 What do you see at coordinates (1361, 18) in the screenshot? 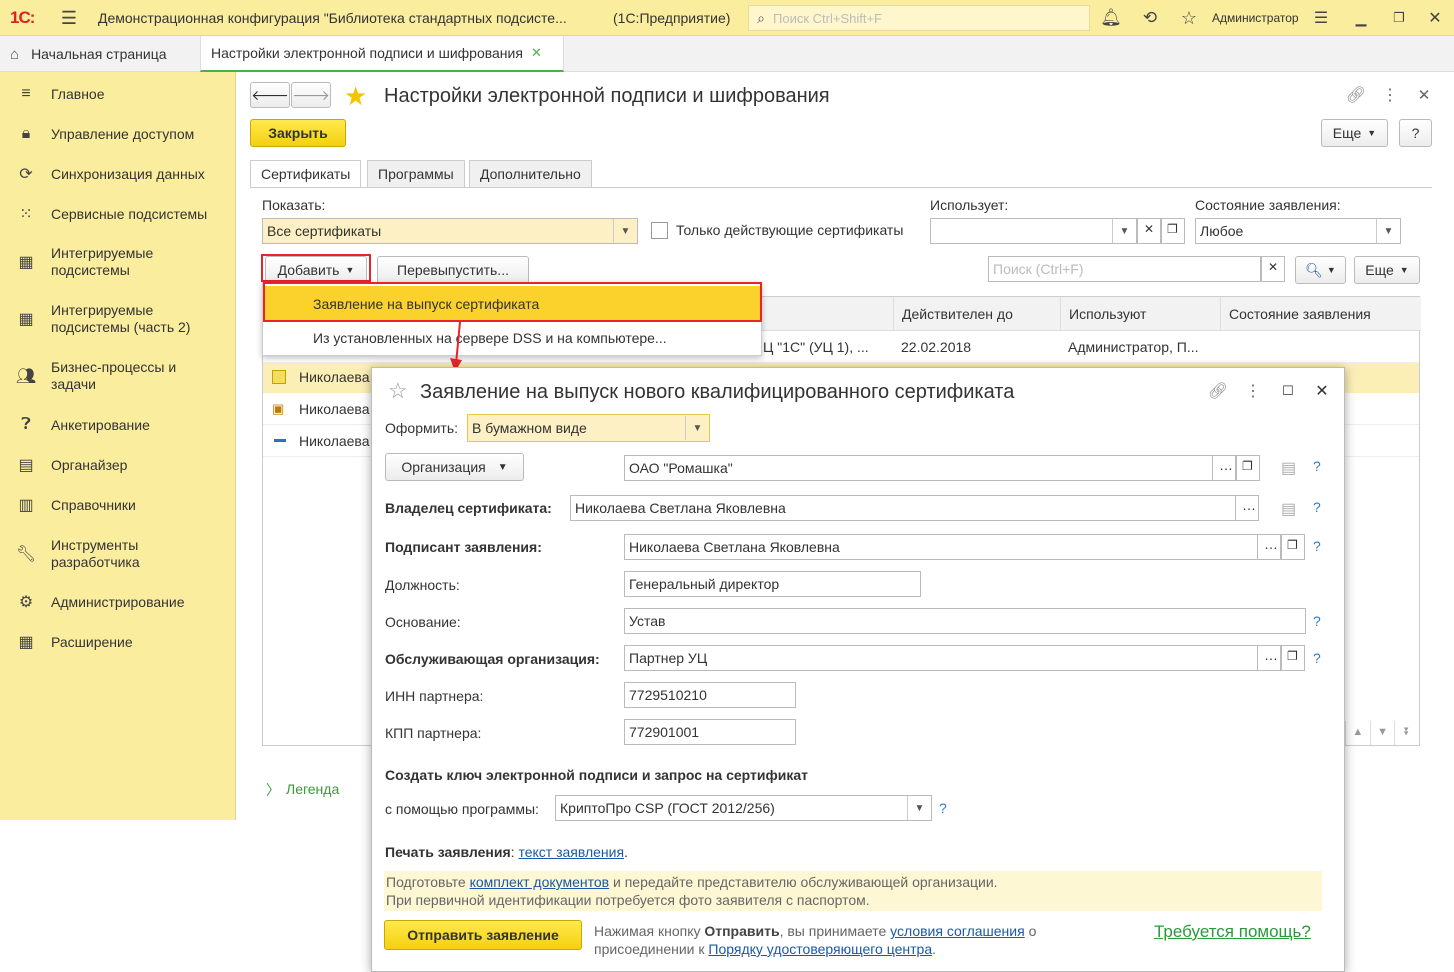
I see `minimize-icon: ▁` at bounding box center [1361, 18].